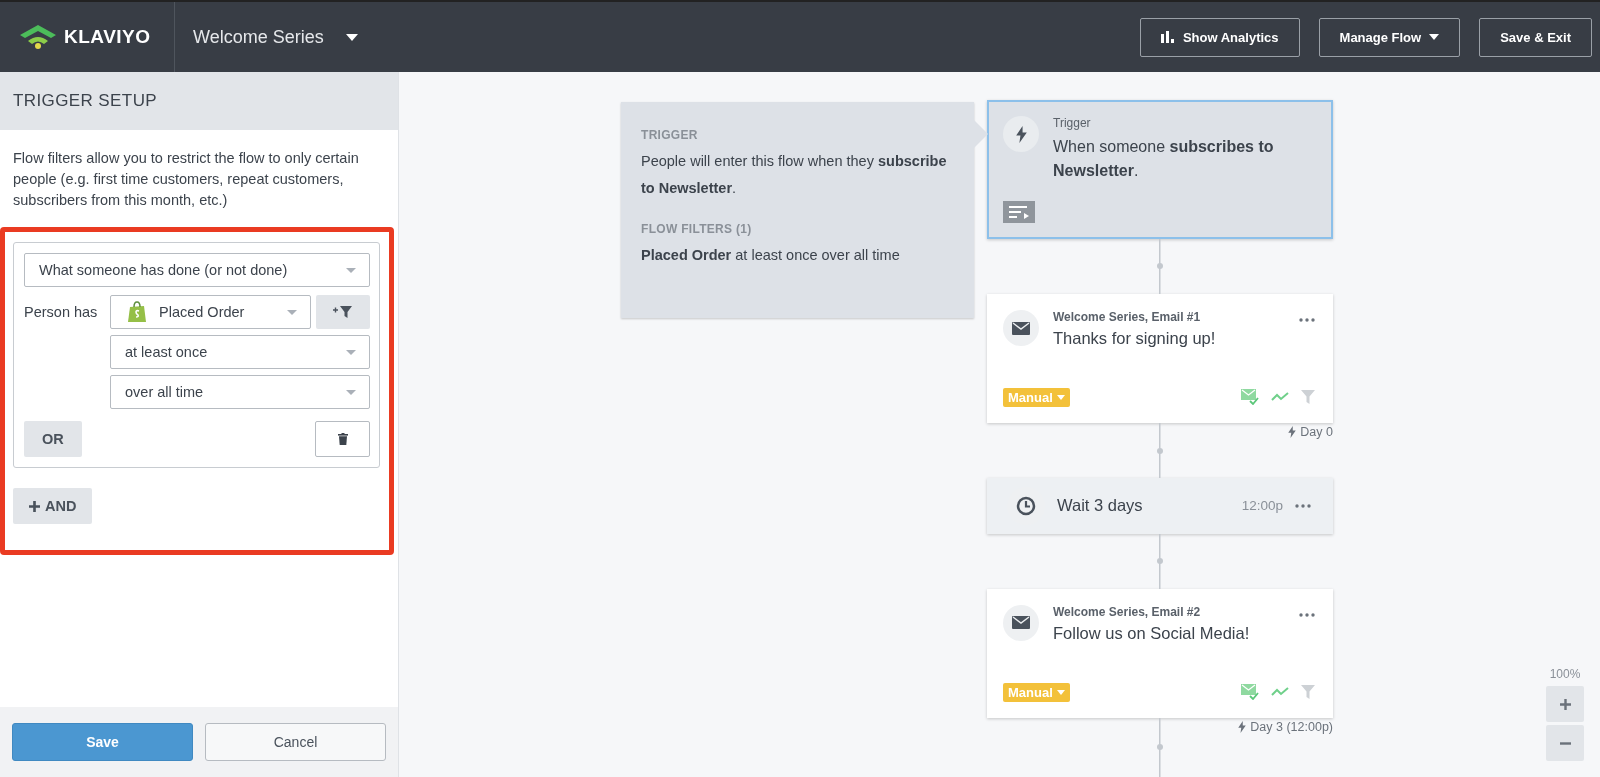 The height and width of the screenshot is (777, 1600). What do you see at coordinates (1535, 37) in the screenshot?
I see `header-button: Save & Exit` at bounding box center [1535, 37].